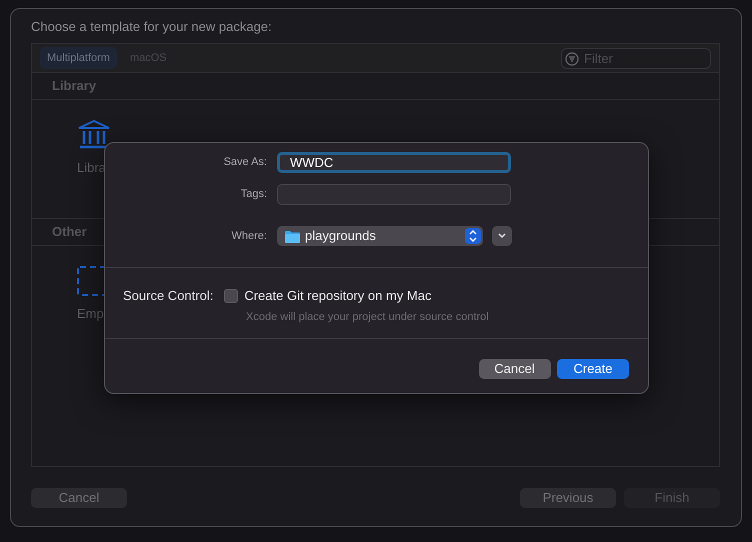 The height and width of the screenshot is (542, 752). What do you see at coordinates (245, 162) in the screenshot?
I see `field-label: Save As:` at bounding box center [245, 162].